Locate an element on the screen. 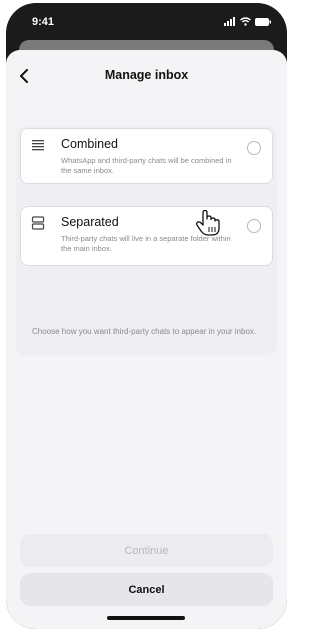  home-indicator is located at coordinates (146, 618).